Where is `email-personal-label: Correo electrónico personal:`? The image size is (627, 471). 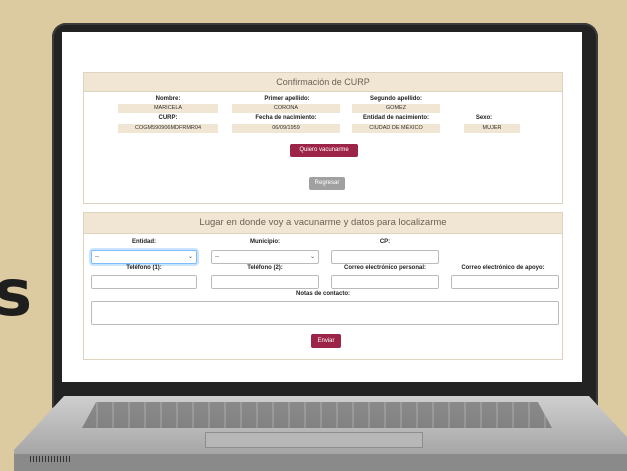
email-personal-label: Correo electrónico personal: is located at coordinates (385, 268).